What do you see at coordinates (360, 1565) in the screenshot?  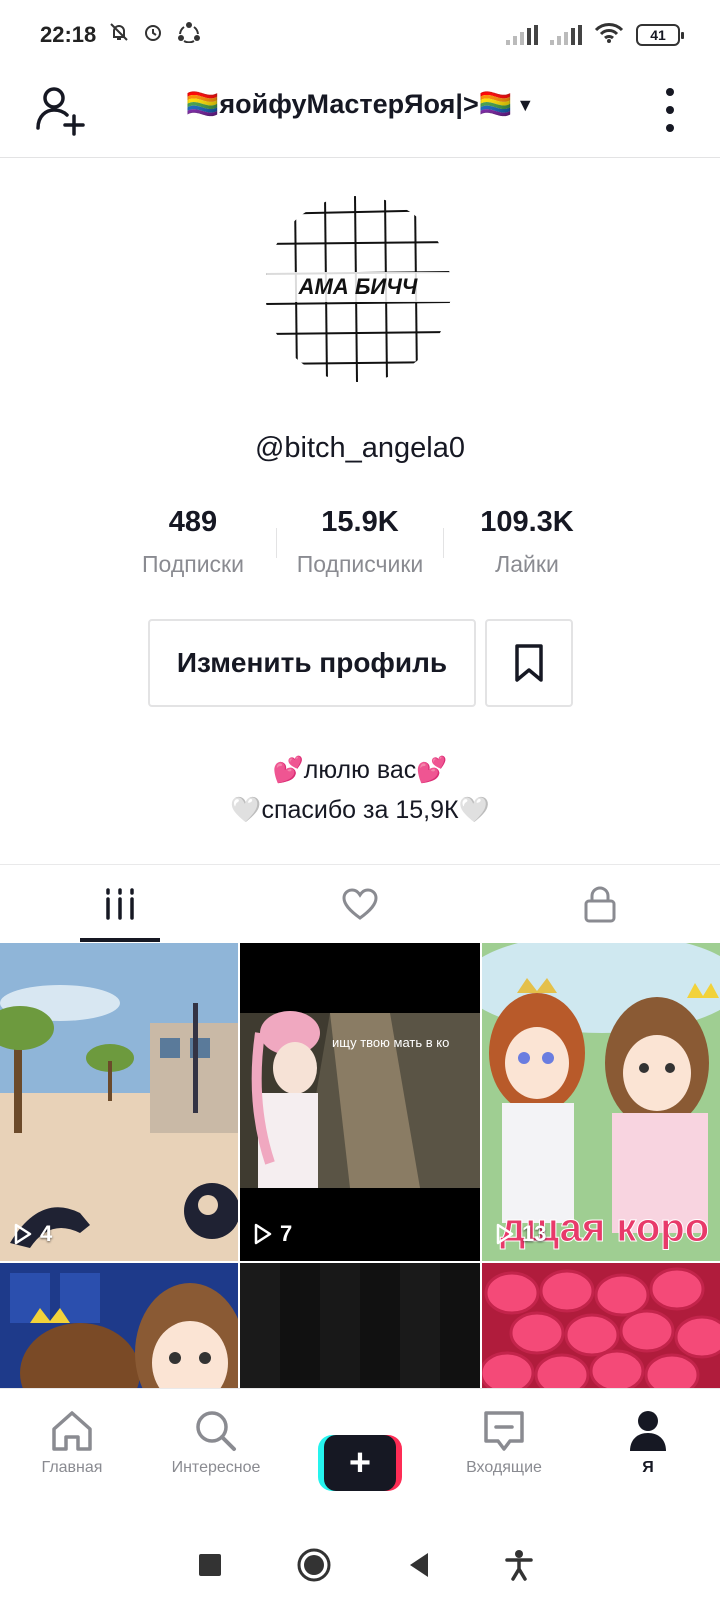 I see `system-navigation` at bounding box center [360, 1565].